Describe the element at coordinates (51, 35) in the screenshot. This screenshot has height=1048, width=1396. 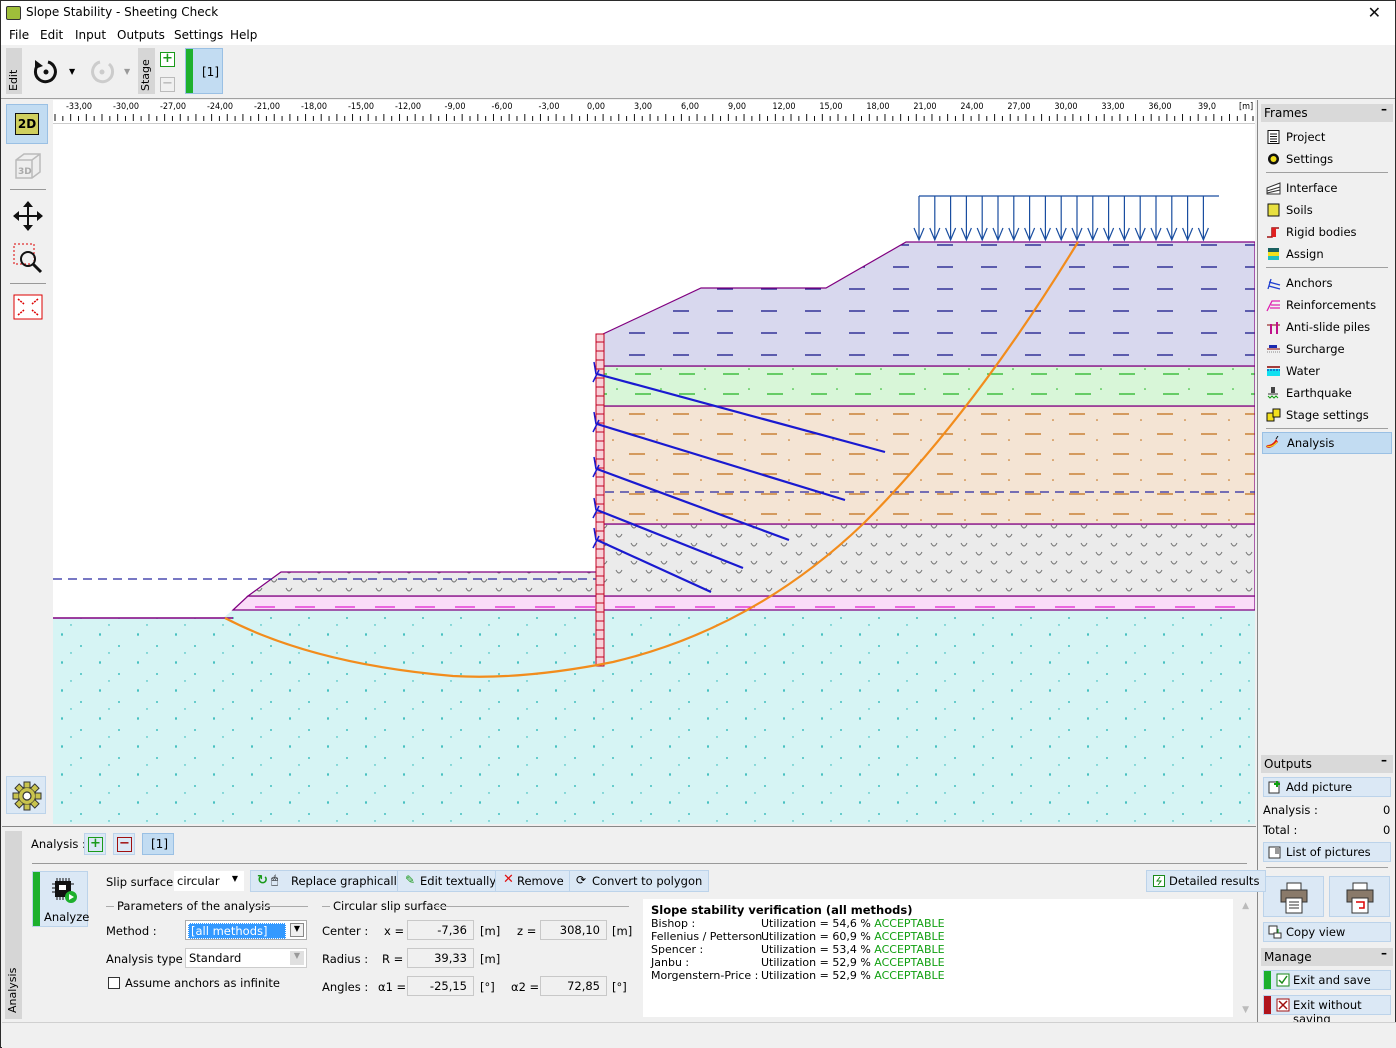
I see `menu-edit: Edit` at that location.